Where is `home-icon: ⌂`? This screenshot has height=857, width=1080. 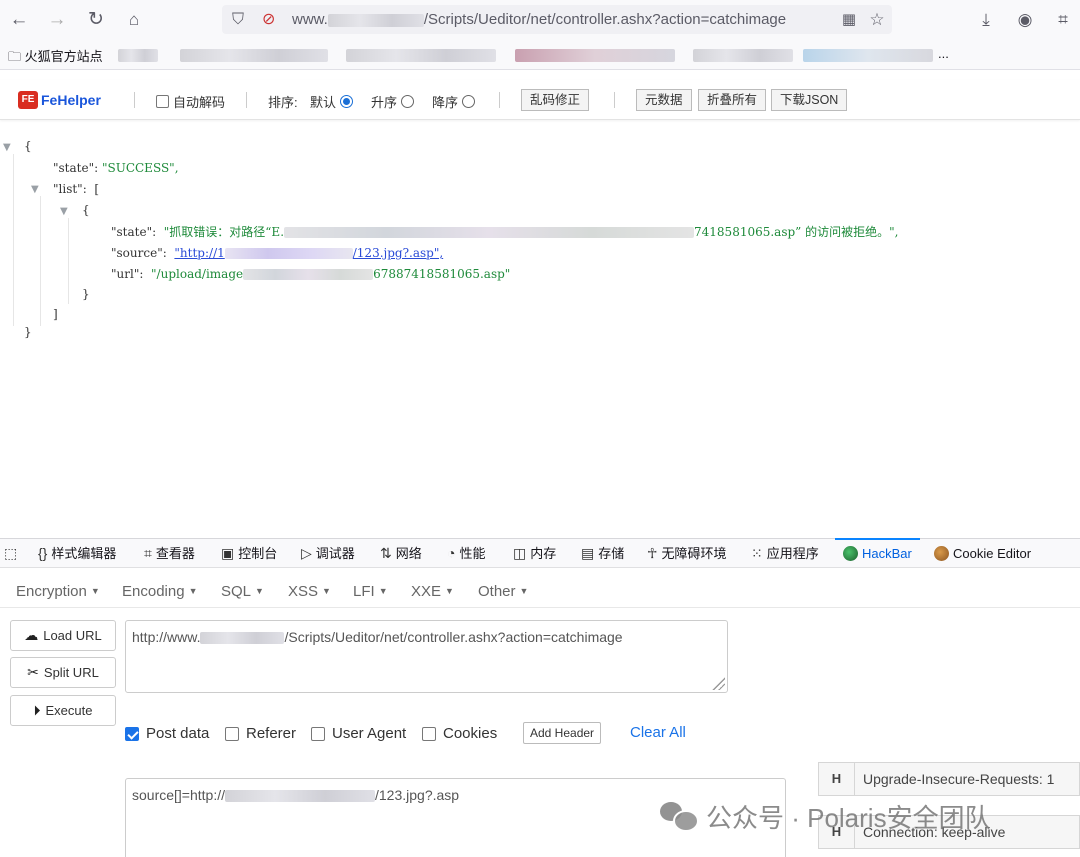
home-icon: ⌂ is located at coordinates (134, 20).